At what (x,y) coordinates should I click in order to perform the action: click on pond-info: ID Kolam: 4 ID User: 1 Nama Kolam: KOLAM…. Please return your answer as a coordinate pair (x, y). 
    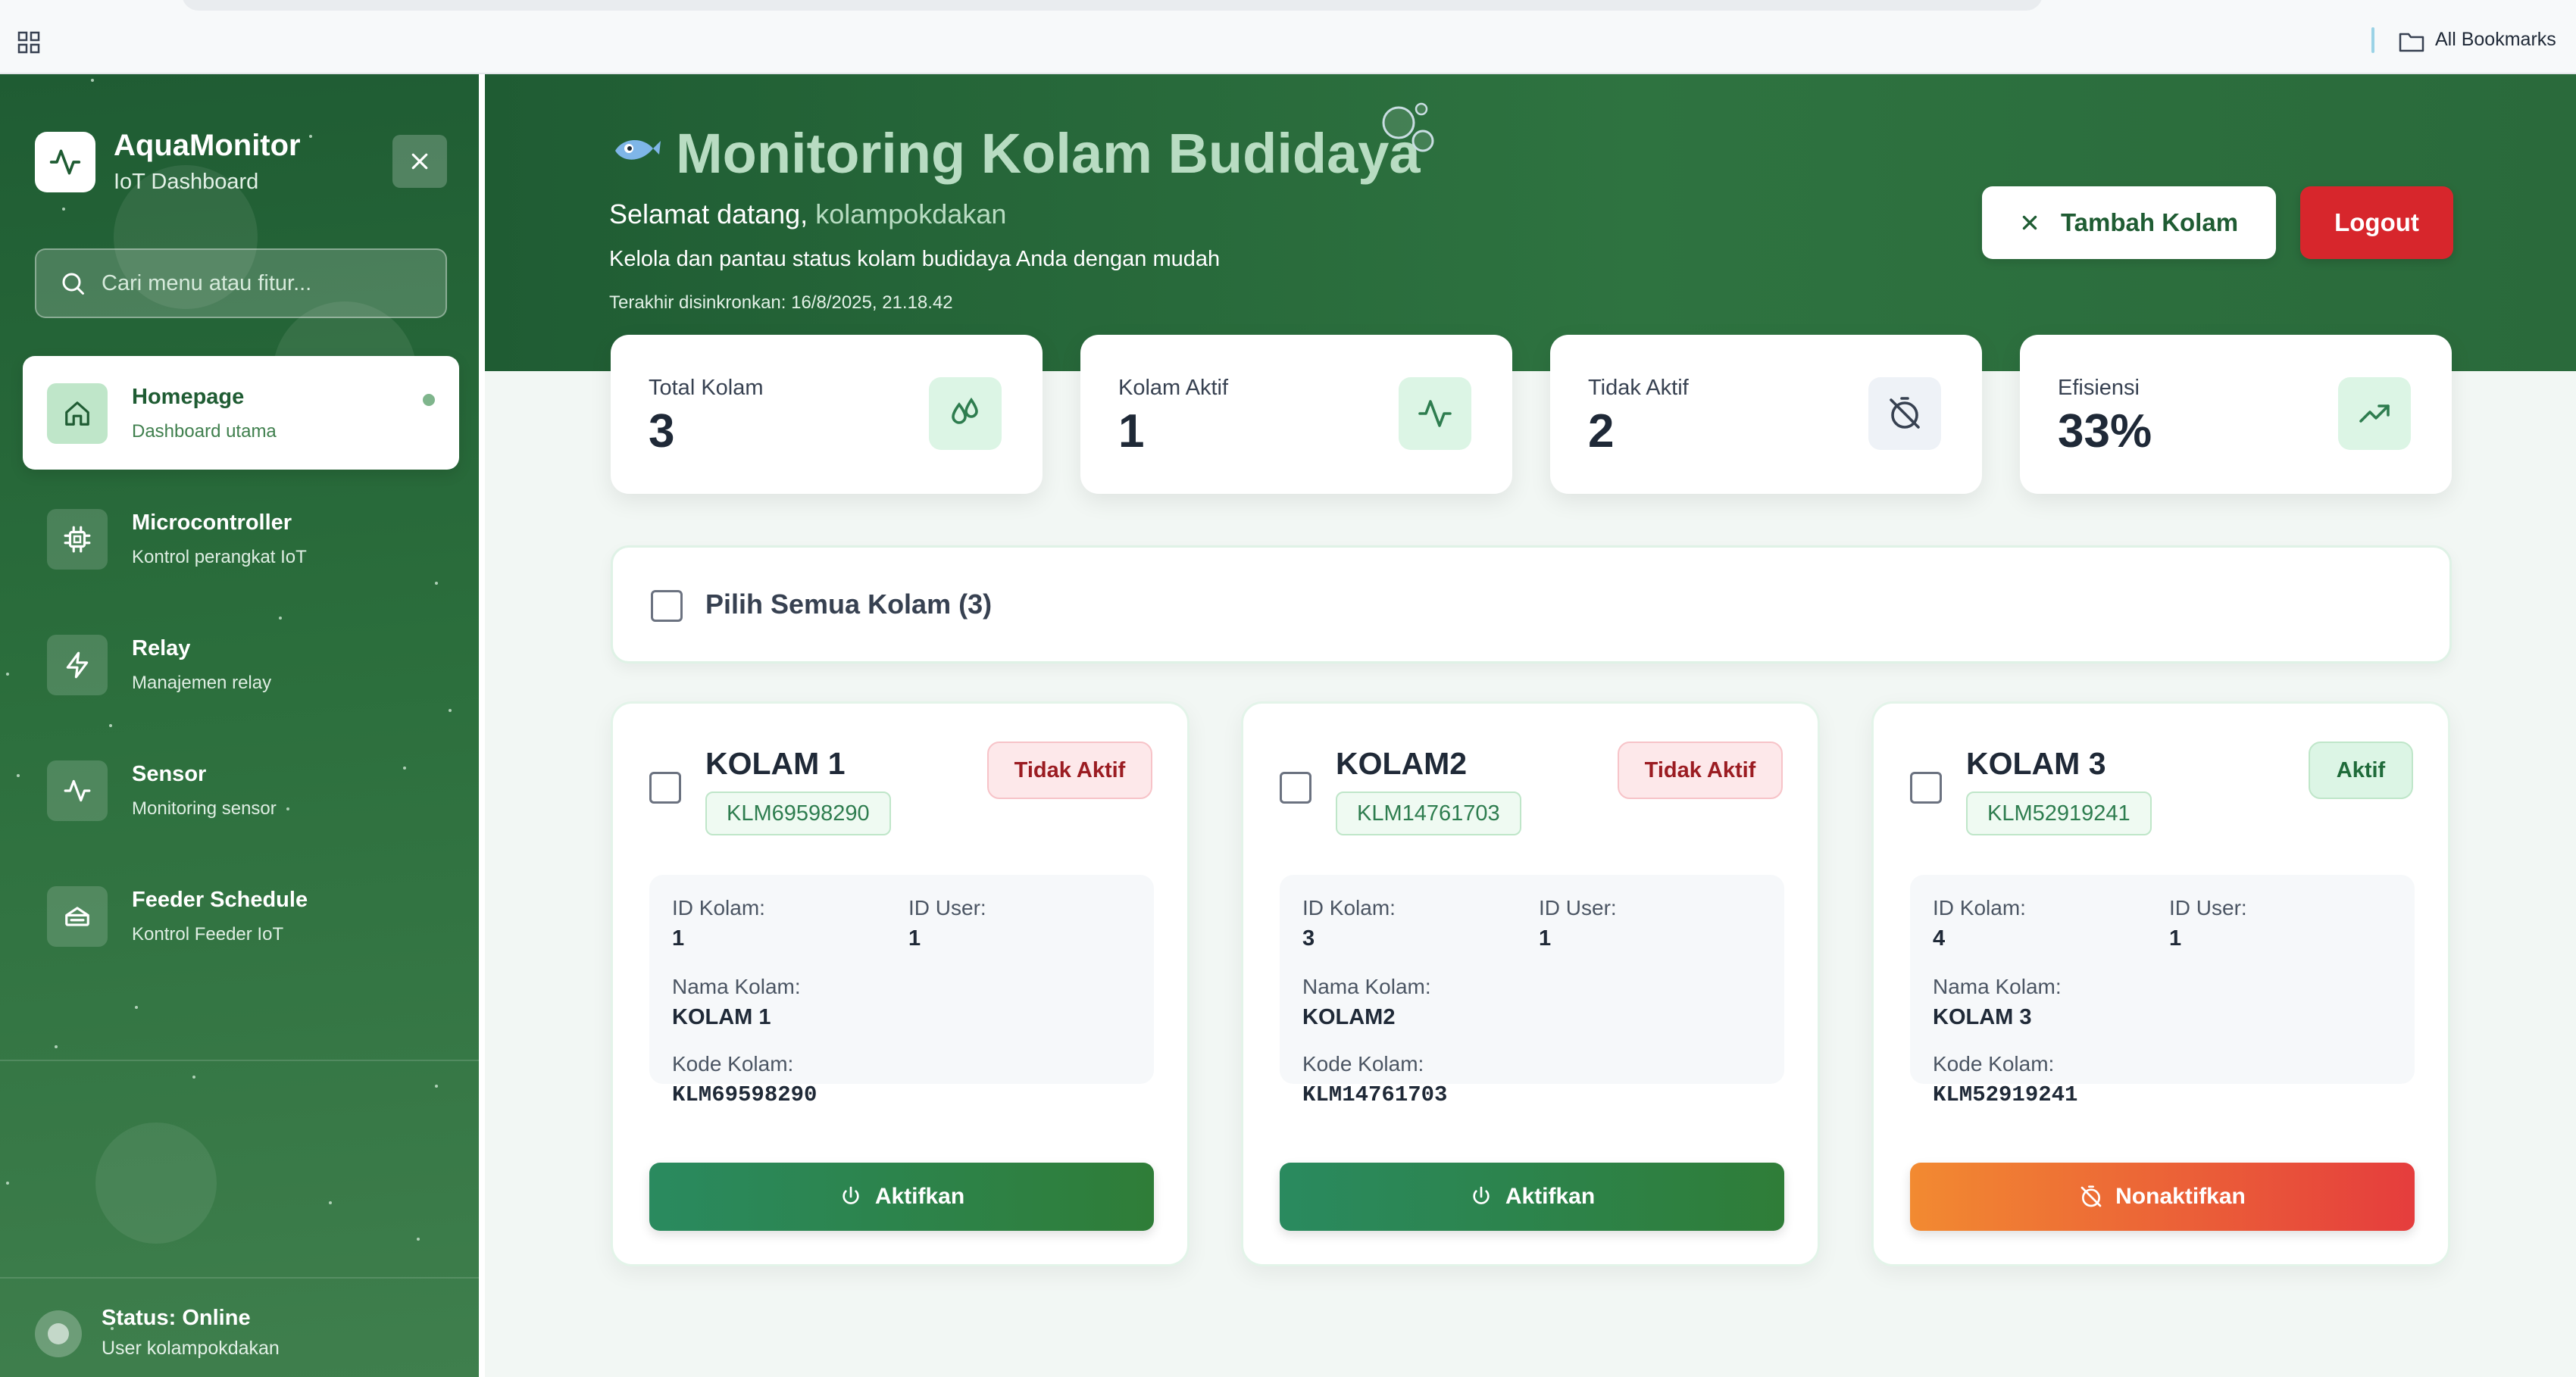
    Looking at the image, I should click on (2162, 991).